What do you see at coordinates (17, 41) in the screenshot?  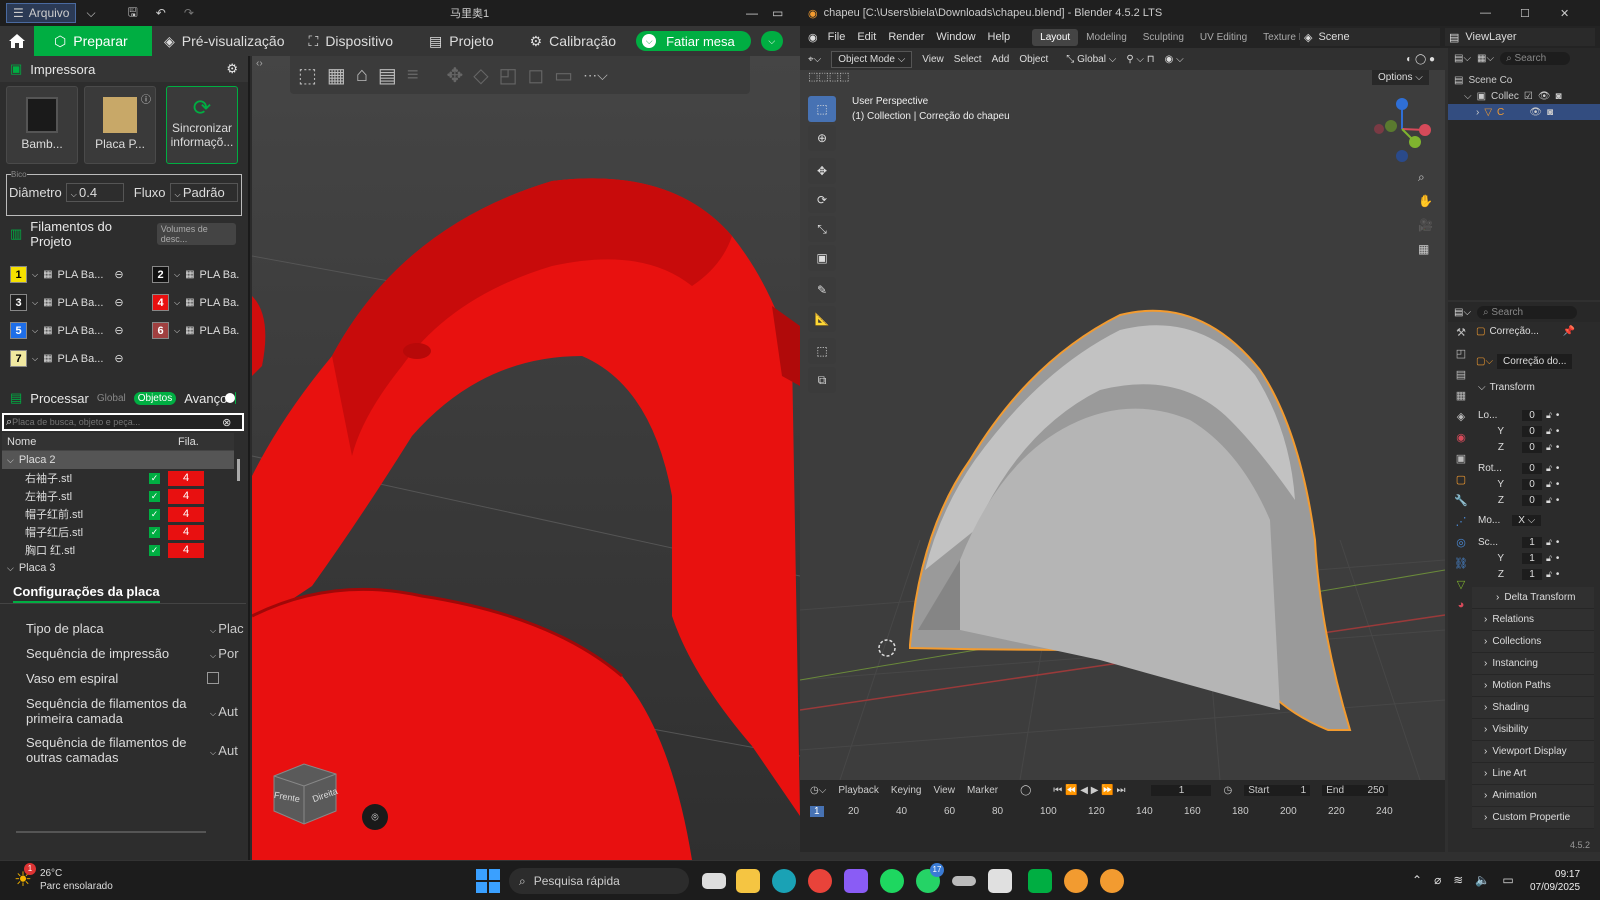 I see `home-button` at bounding box center [17, 41].